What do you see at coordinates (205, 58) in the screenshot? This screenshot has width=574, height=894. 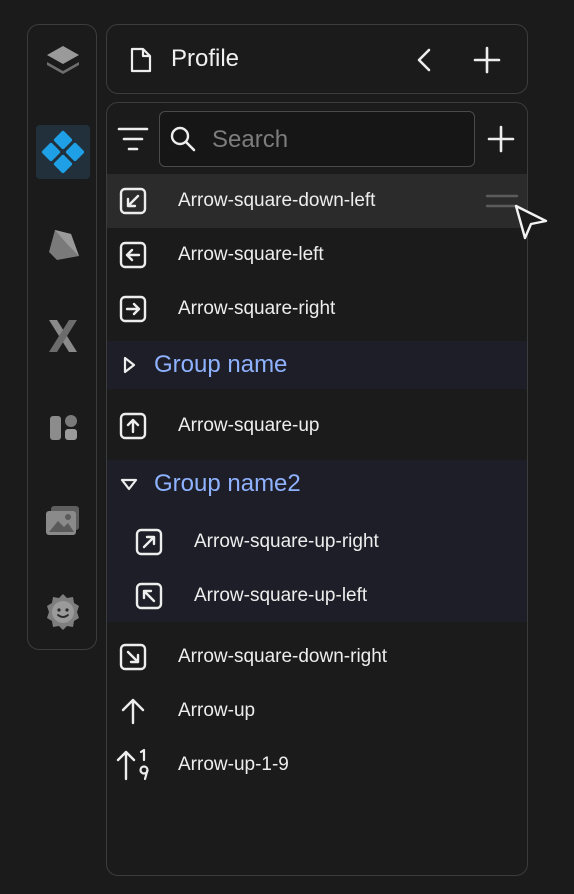 I see `page-title: Profile` at bounding box center [205, 58].